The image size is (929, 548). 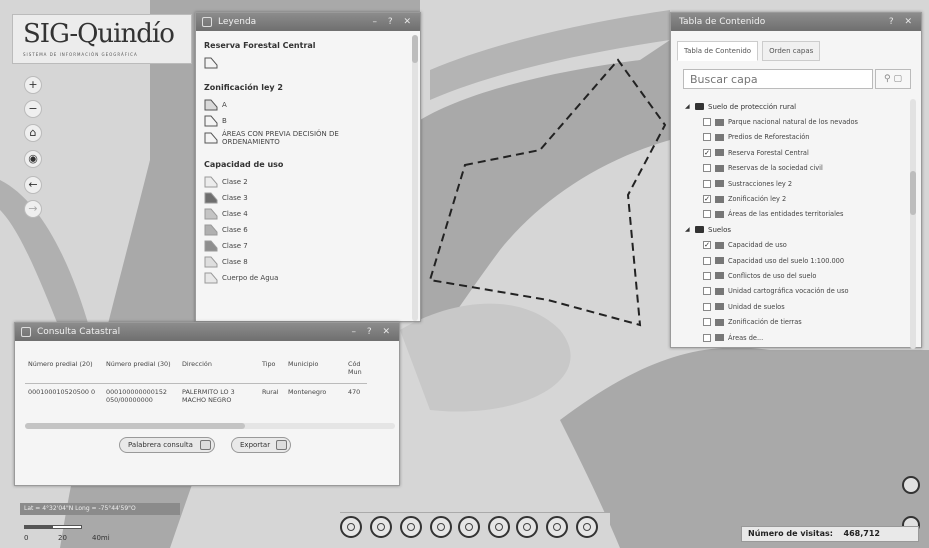 What do you see at coordinates (799, 306) in the screenshot?
I see `toc-layer: Unidad de suelos` at bounding box center [799, 306].